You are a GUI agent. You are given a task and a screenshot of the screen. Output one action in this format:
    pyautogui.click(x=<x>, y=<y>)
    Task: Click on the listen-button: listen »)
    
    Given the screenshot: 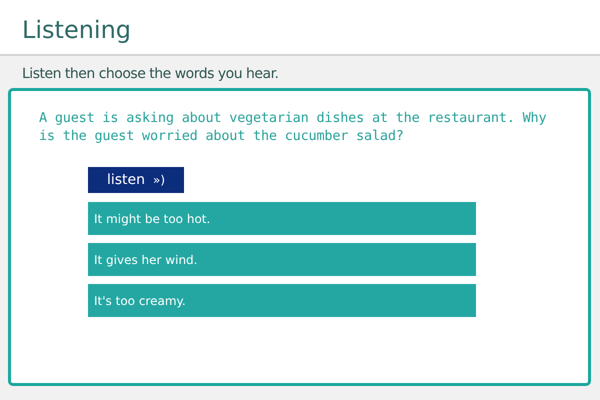 What is the action you would take?
    pyautogui.click(x=136, y=180)
    